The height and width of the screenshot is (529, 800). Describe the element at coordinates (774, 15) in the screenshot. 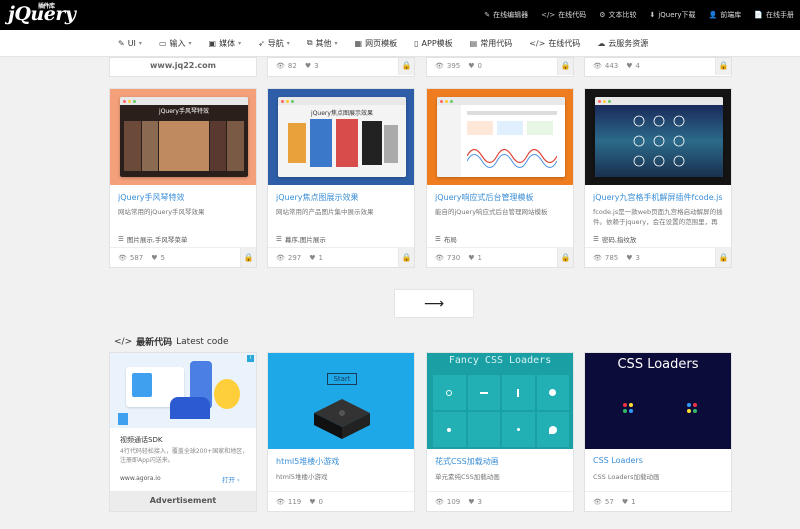

I see `toplink-manual: 📄 在线手册` at that location.